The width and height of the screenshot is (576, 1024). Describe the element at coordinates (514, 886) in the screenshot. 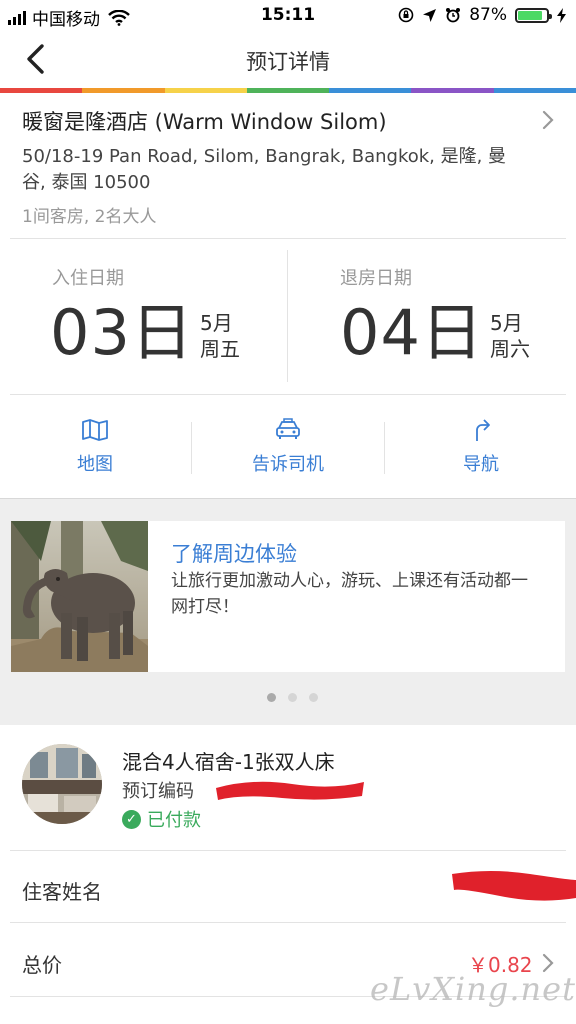

I see `redacted-guest-name` at that location.